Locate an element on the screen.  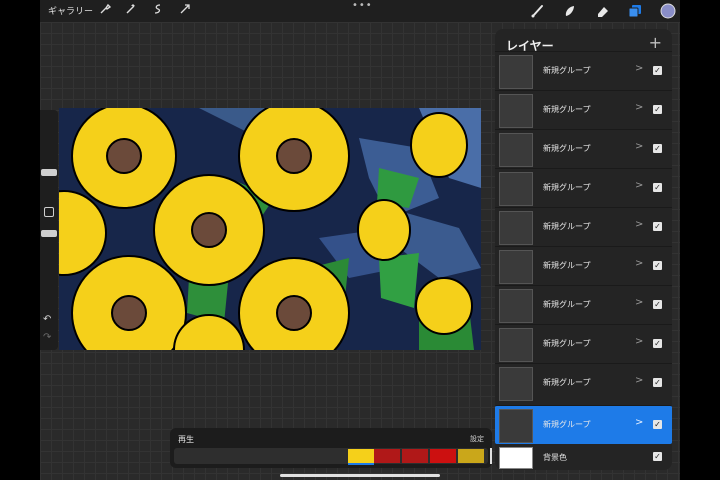
layers-icon is located at coordinates (635, 11).